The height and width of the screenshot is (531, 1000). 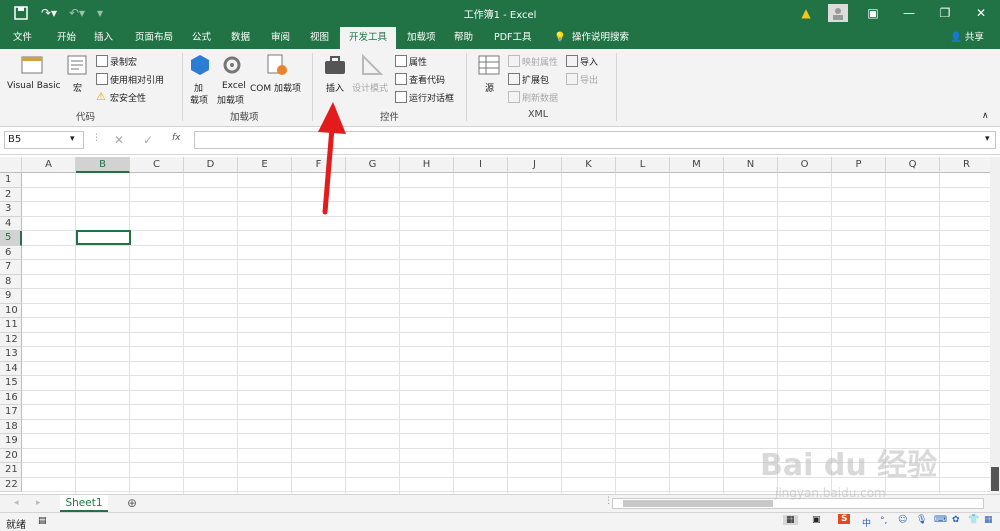 I want to click on tab-page-layout: 页面布局, so click(x=154, y=38).